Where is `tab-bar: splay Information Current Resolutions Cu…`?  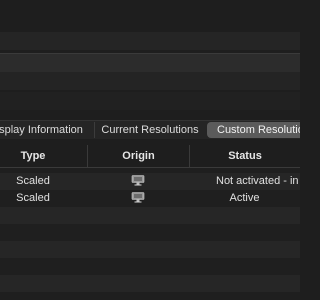 tab-bar: splay Information Current Resolutions Cu… is located at coordinates (150, 129).